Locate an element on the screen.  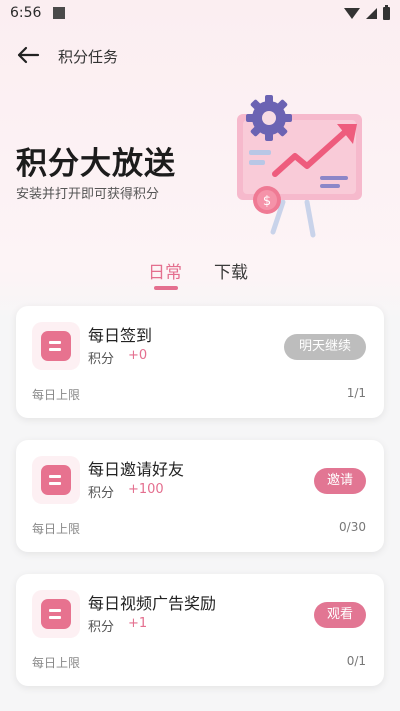
task-card-checkin: 每日签到 积分 +0 明天继续 每日上限 1/1 is located at coordinates (200, 362).